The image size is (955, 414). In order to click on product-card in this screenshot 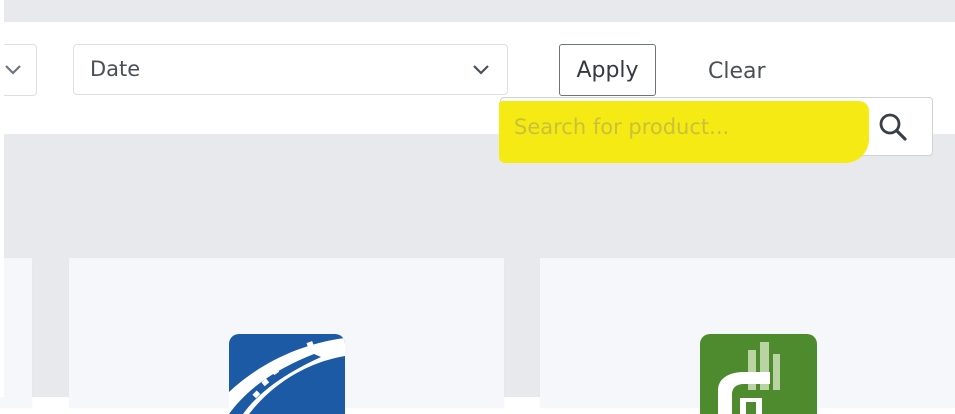, I will do `click(16, 333)`.